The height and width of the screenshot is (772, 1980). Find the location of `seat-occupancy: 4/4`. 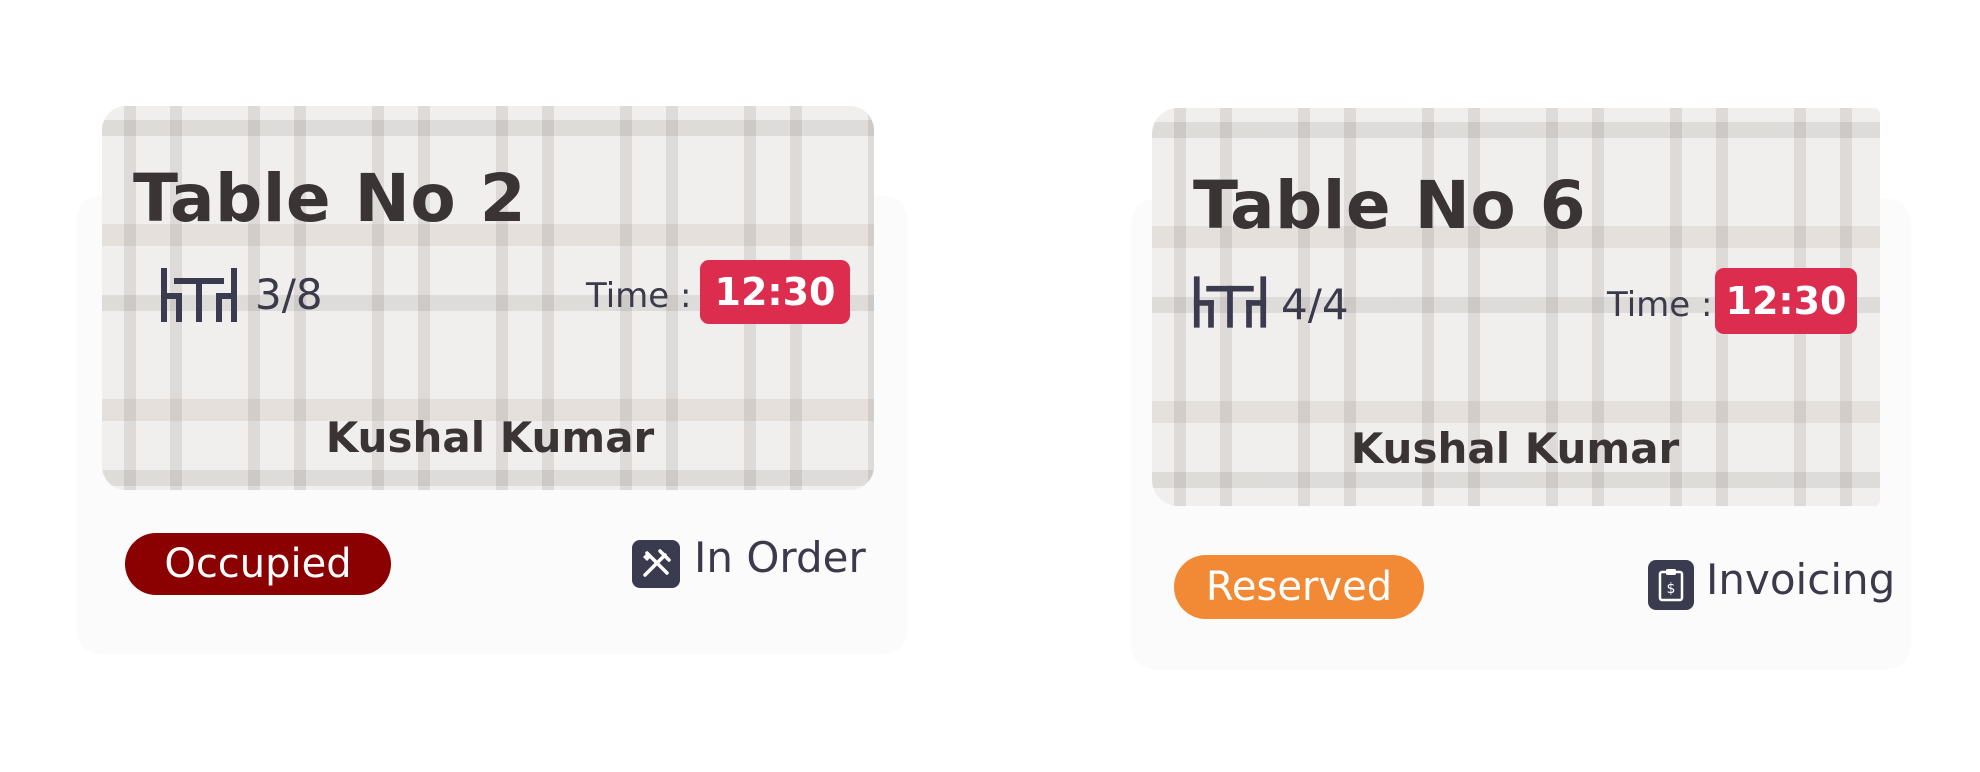

seat-occupancy: 4/4 is located at coordinates (1315, 304).